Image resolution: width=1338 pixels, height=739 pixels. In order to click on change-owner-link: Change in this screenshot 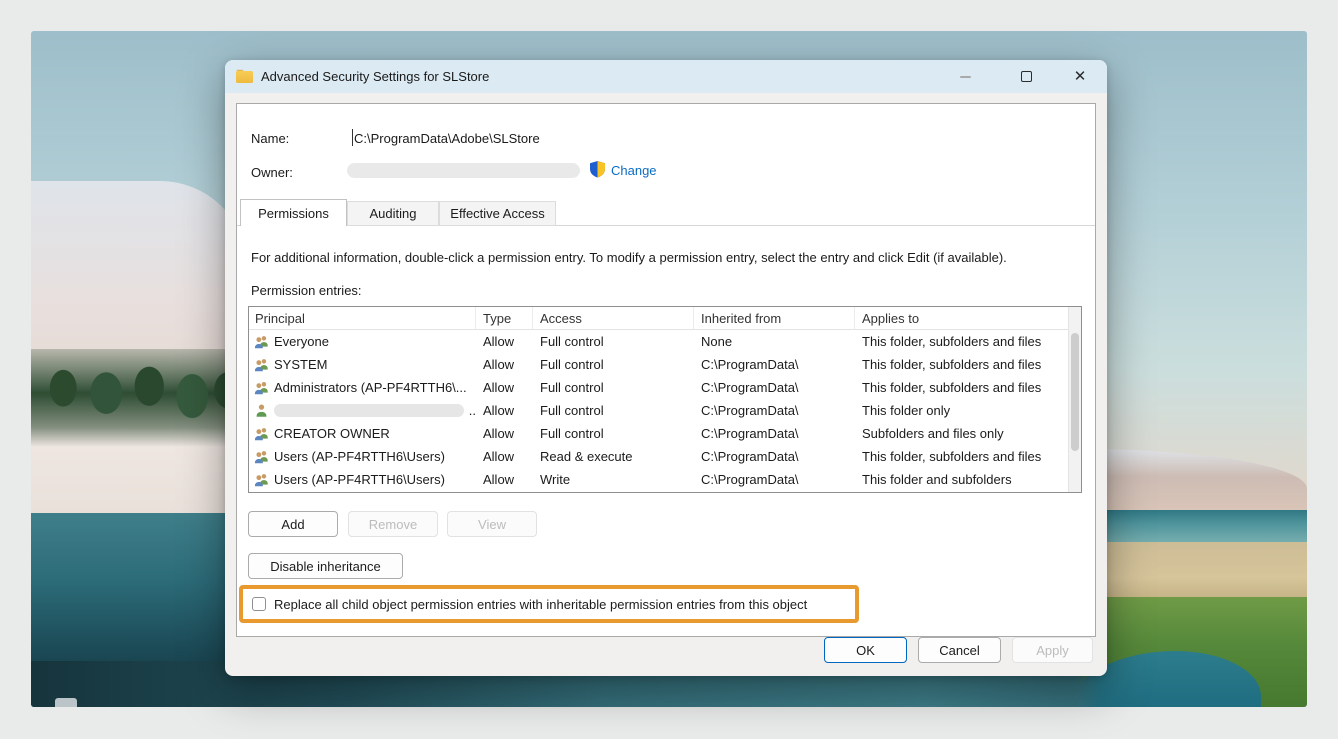, I will do `click(634, 170)`.